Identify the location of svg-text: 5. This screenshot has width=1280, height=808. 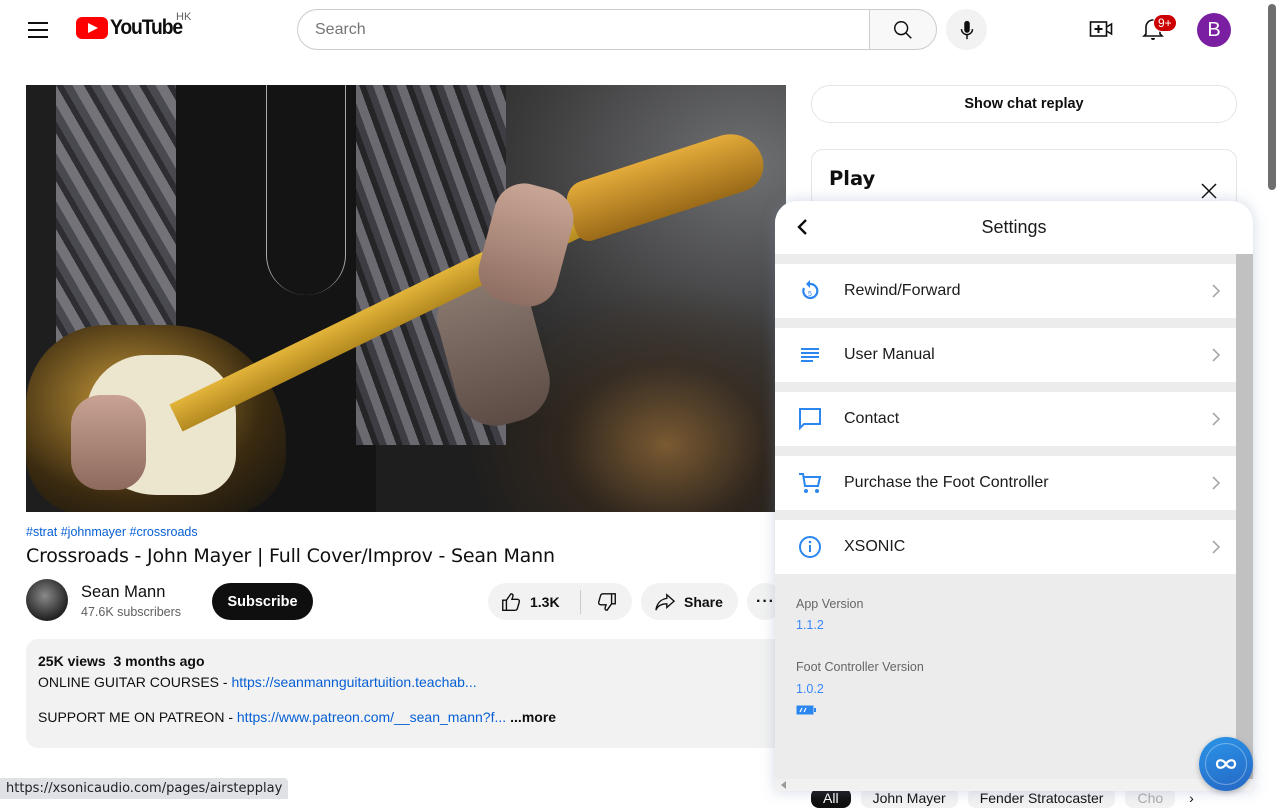
(810, 294).